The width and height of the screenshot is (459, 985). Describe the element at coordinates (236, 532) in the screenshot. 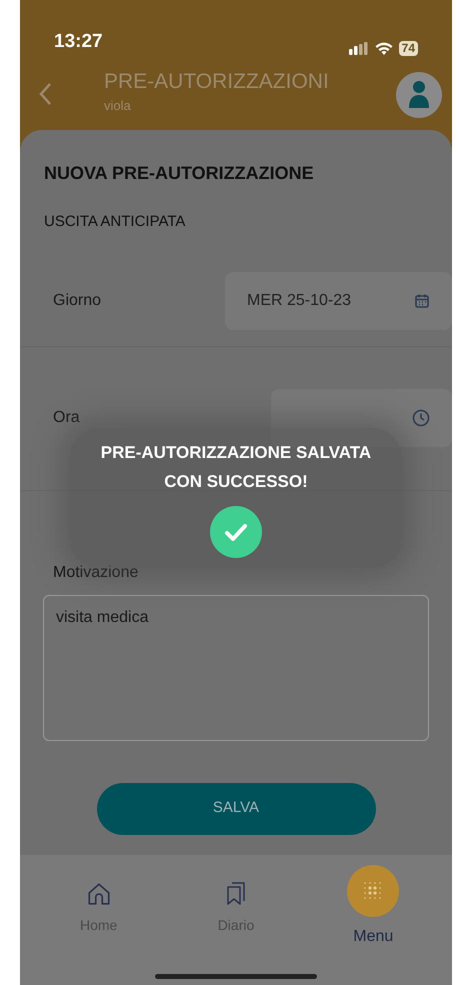

I see `check-circle-icon` at that location.